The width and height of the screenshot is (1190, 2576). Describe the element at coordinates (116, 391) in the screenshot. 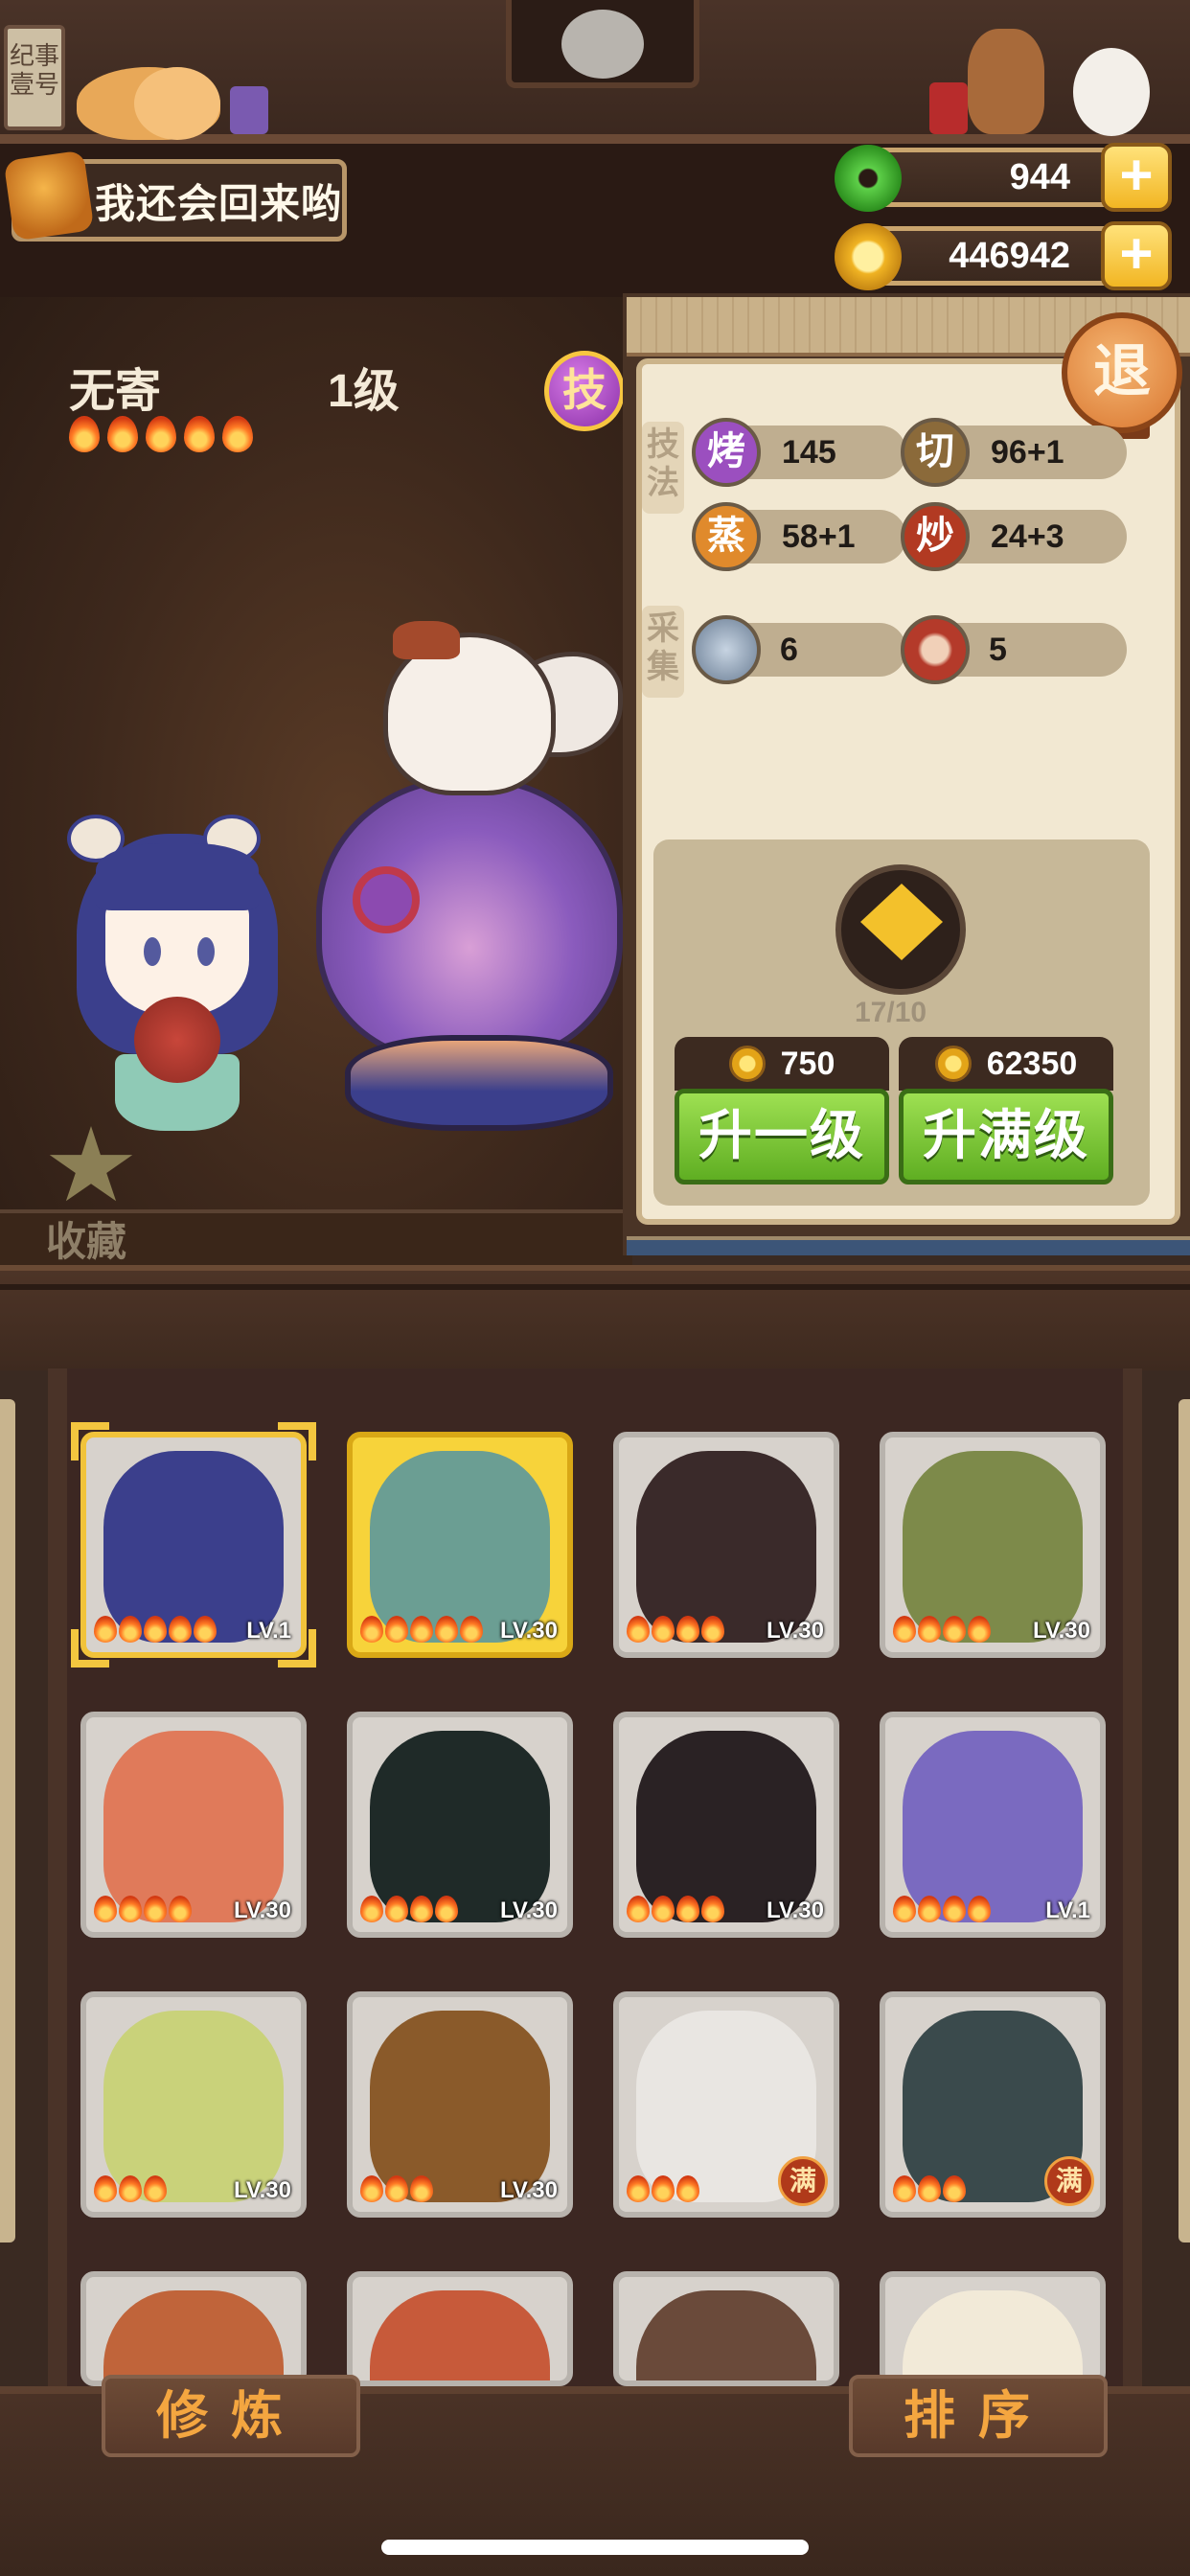

I see `character-name: 无寄` at that location.